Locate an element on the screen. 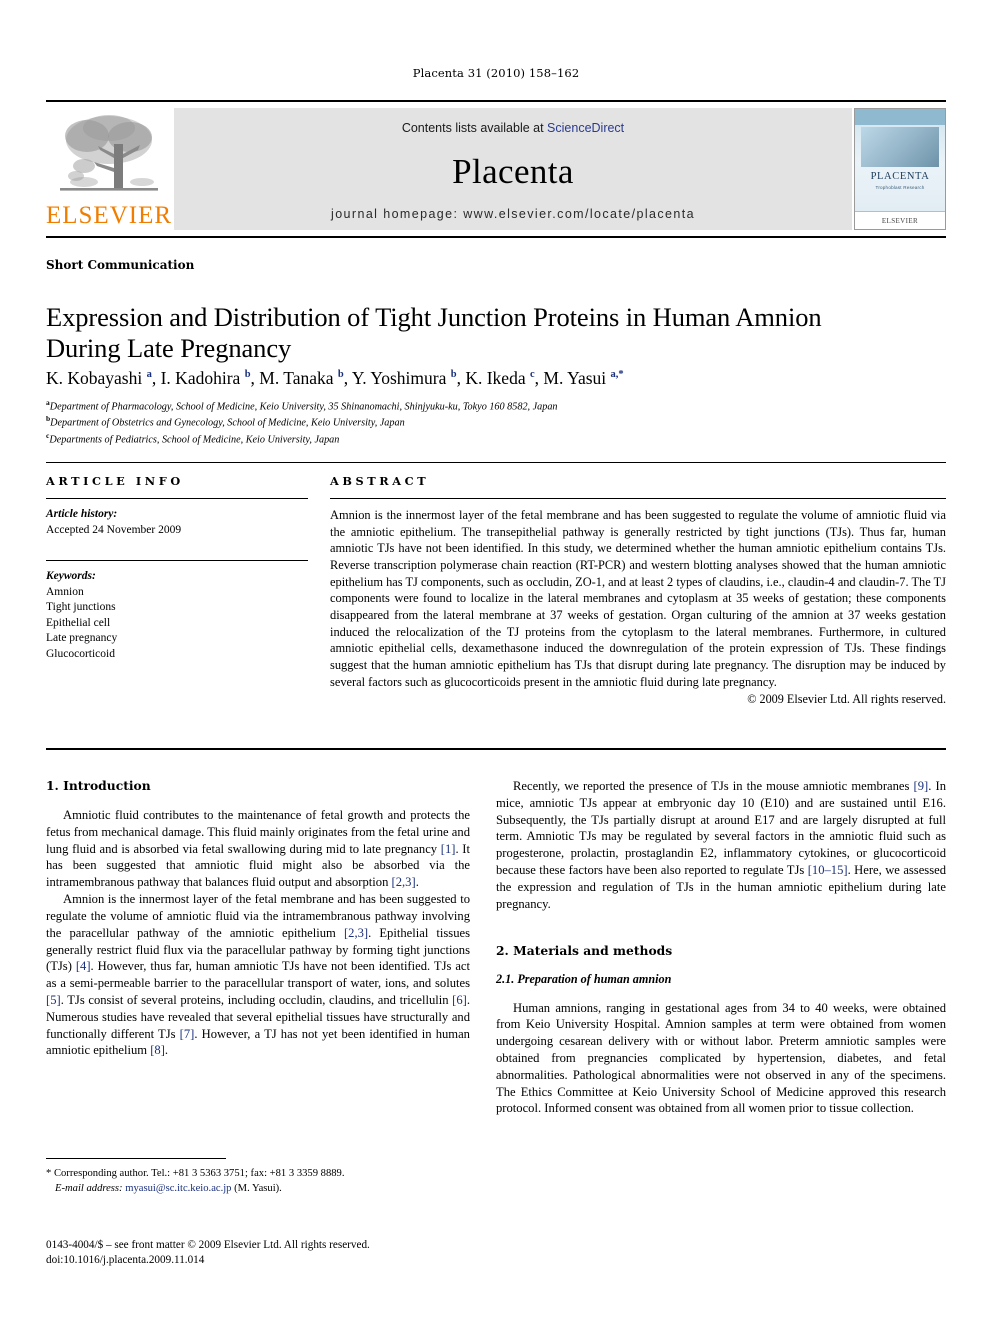  journal-title: Placenta is located at coordinates (513, 171).